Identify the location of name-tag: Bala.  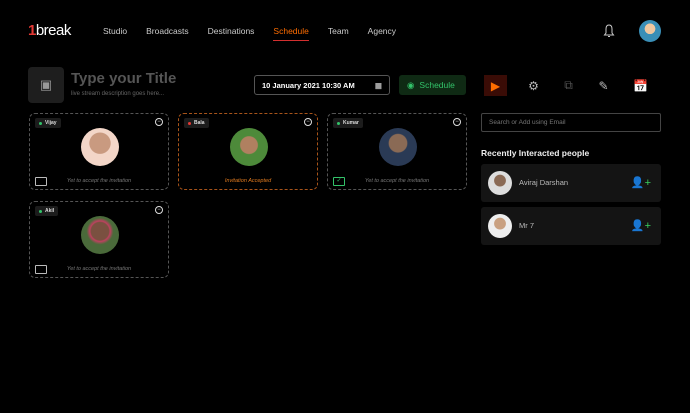
(196, 123).